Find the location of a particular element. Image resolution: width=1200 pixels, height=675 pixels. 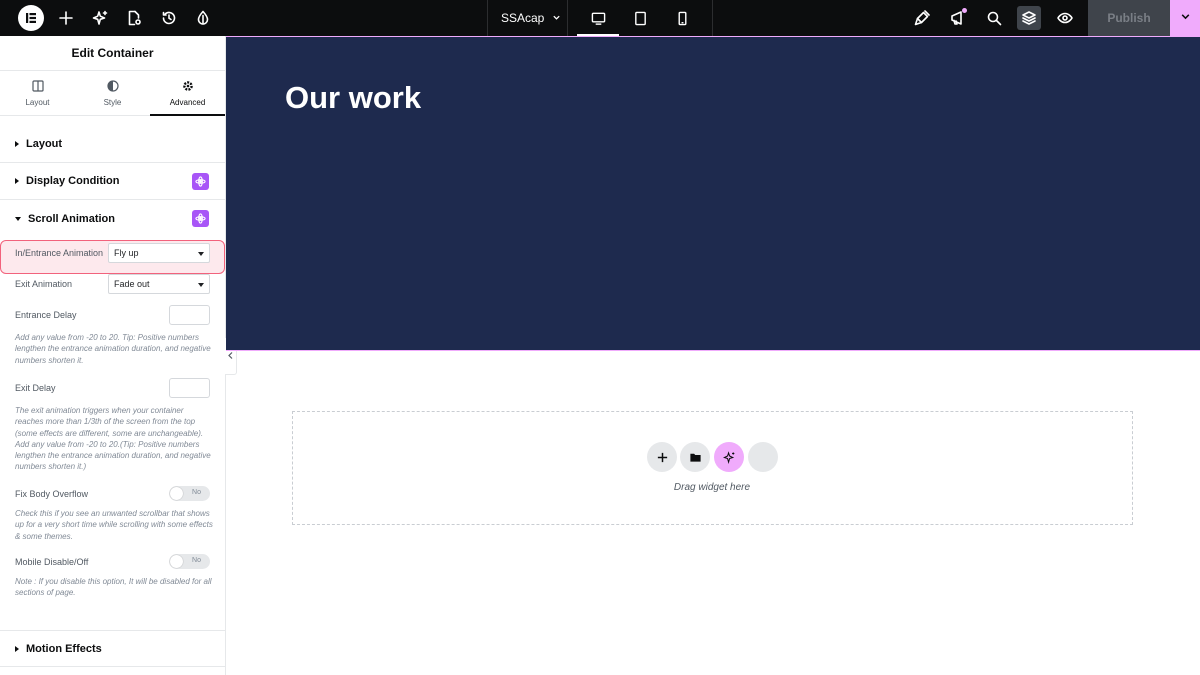

preview-icon is located at coordinates (1065, 18).